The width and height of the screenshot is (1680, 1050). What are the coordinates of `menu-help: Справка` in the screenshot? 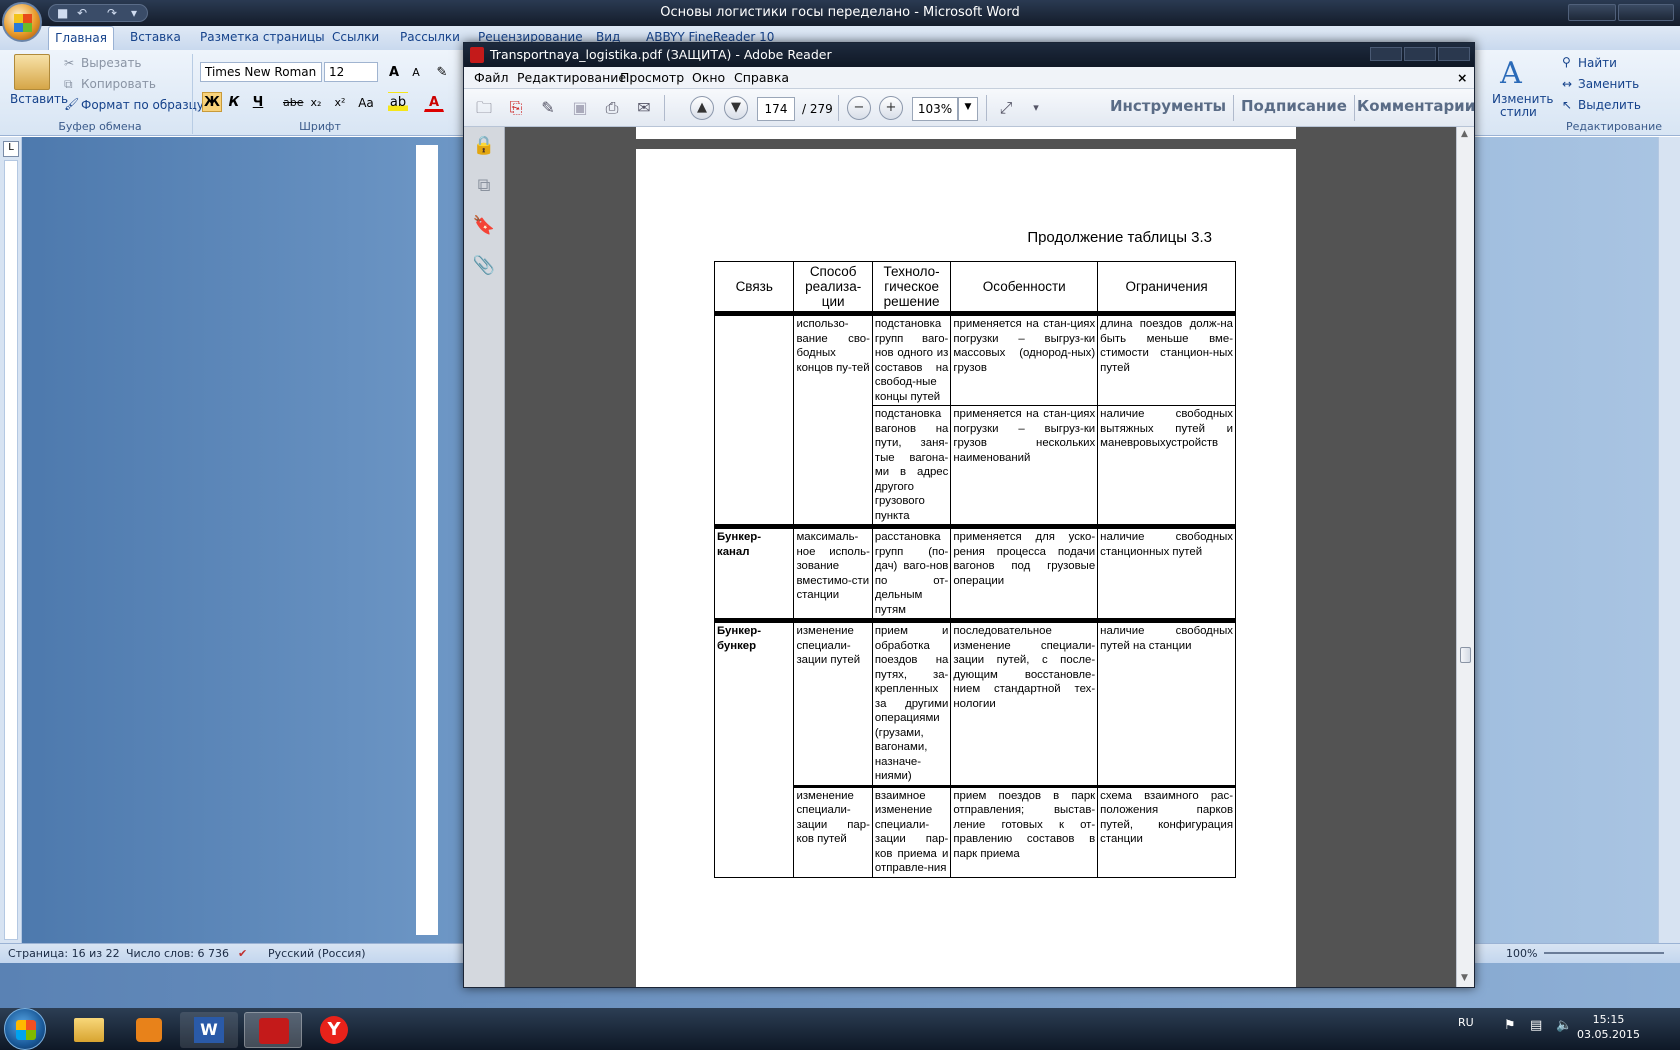 It's located at (761, 77).